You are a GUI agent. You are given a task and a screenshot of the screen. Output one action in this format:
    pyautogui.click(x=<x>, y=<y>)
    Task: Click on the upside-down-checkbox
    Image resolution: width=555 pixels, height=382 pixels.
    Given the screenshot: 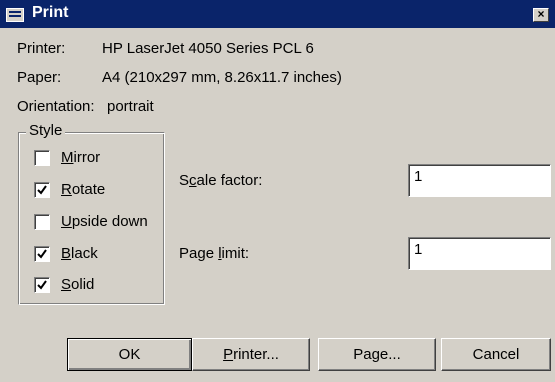 What is the action you would take?
    pyautogui.click(x=42, y=222)
    